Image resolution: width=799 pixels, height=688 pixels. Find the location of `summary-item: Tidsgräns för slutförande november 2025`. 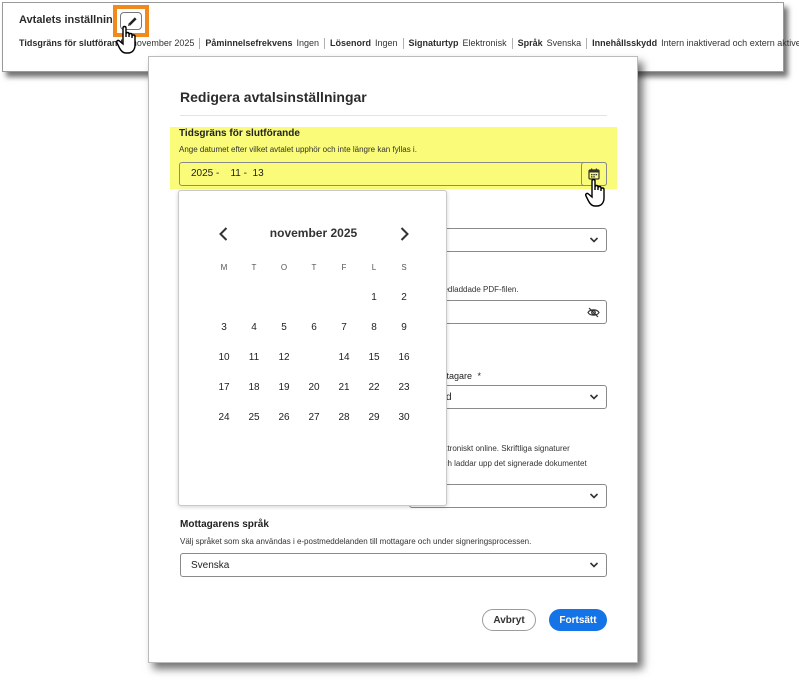

summary-item: Tidsgräns för slutförande november 2025 is located at coordinates (106, 43).